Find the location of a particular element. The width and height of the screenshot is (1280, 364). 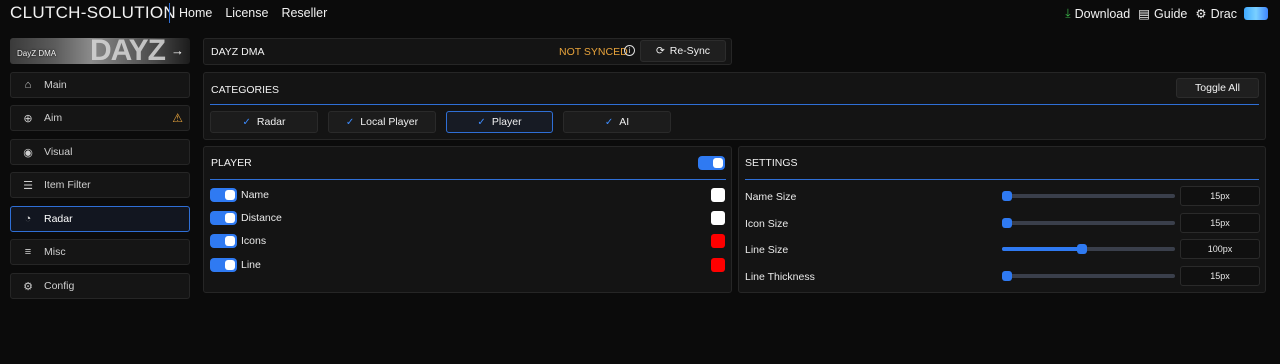

game-art-text: DAYZ is located at coordinates (128, 51).